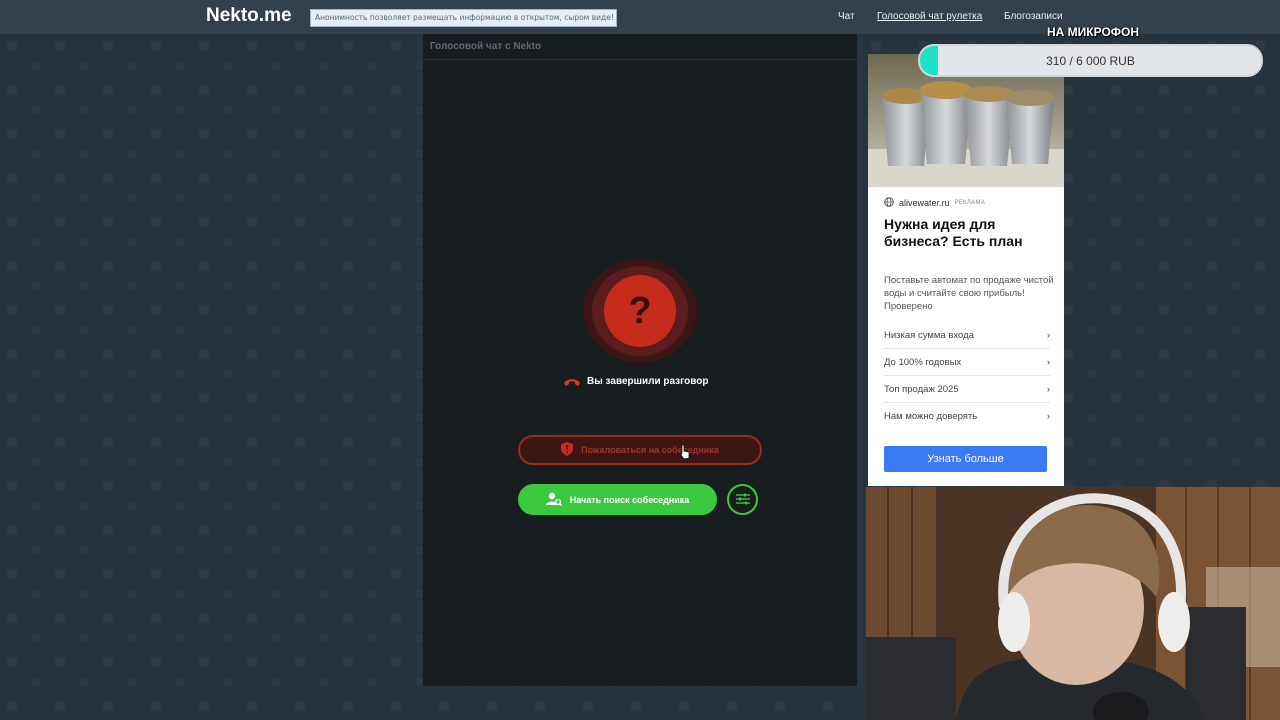 This screenshot has width=1280, height=720. I want to click on ad-link-item: Топ продаж 2025 ›, so click(967, 389).